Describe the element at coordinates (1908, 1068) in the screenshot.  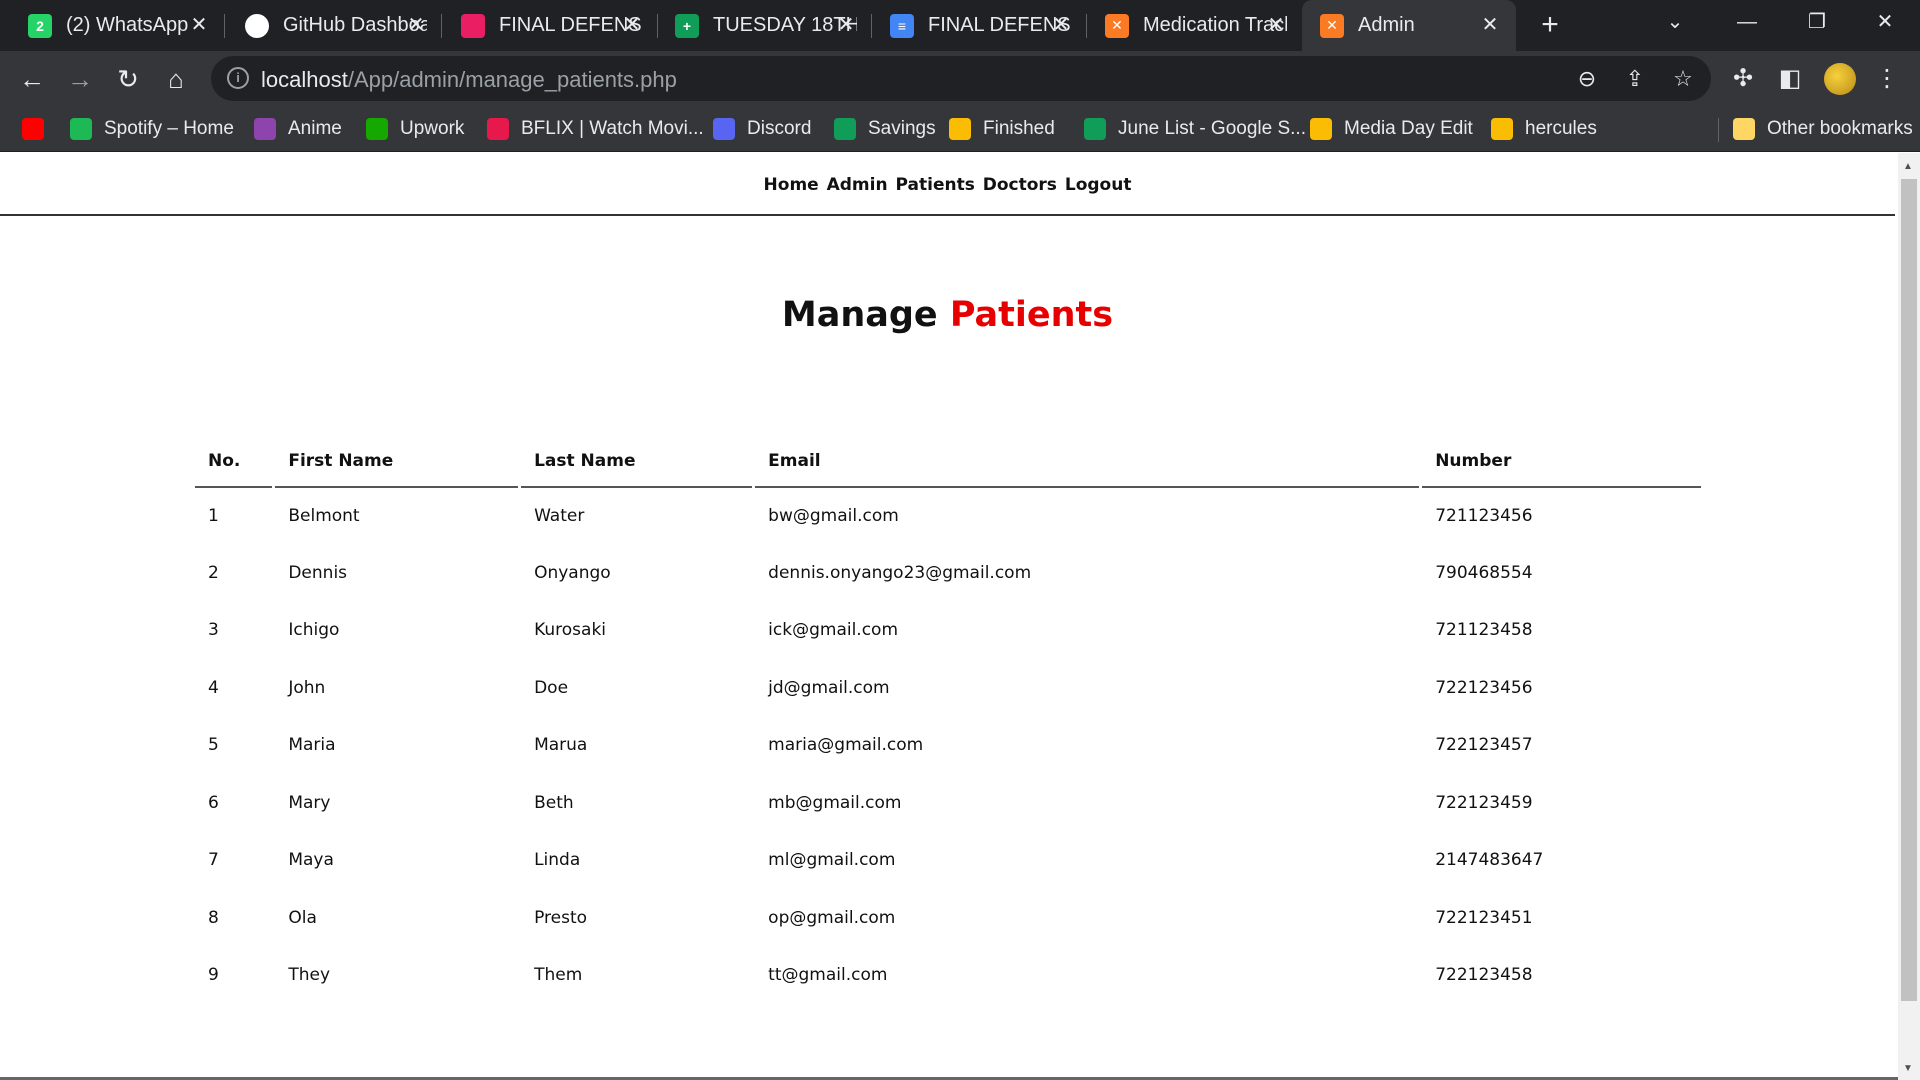
I see `scroll-down-icon: ▼` at that location.